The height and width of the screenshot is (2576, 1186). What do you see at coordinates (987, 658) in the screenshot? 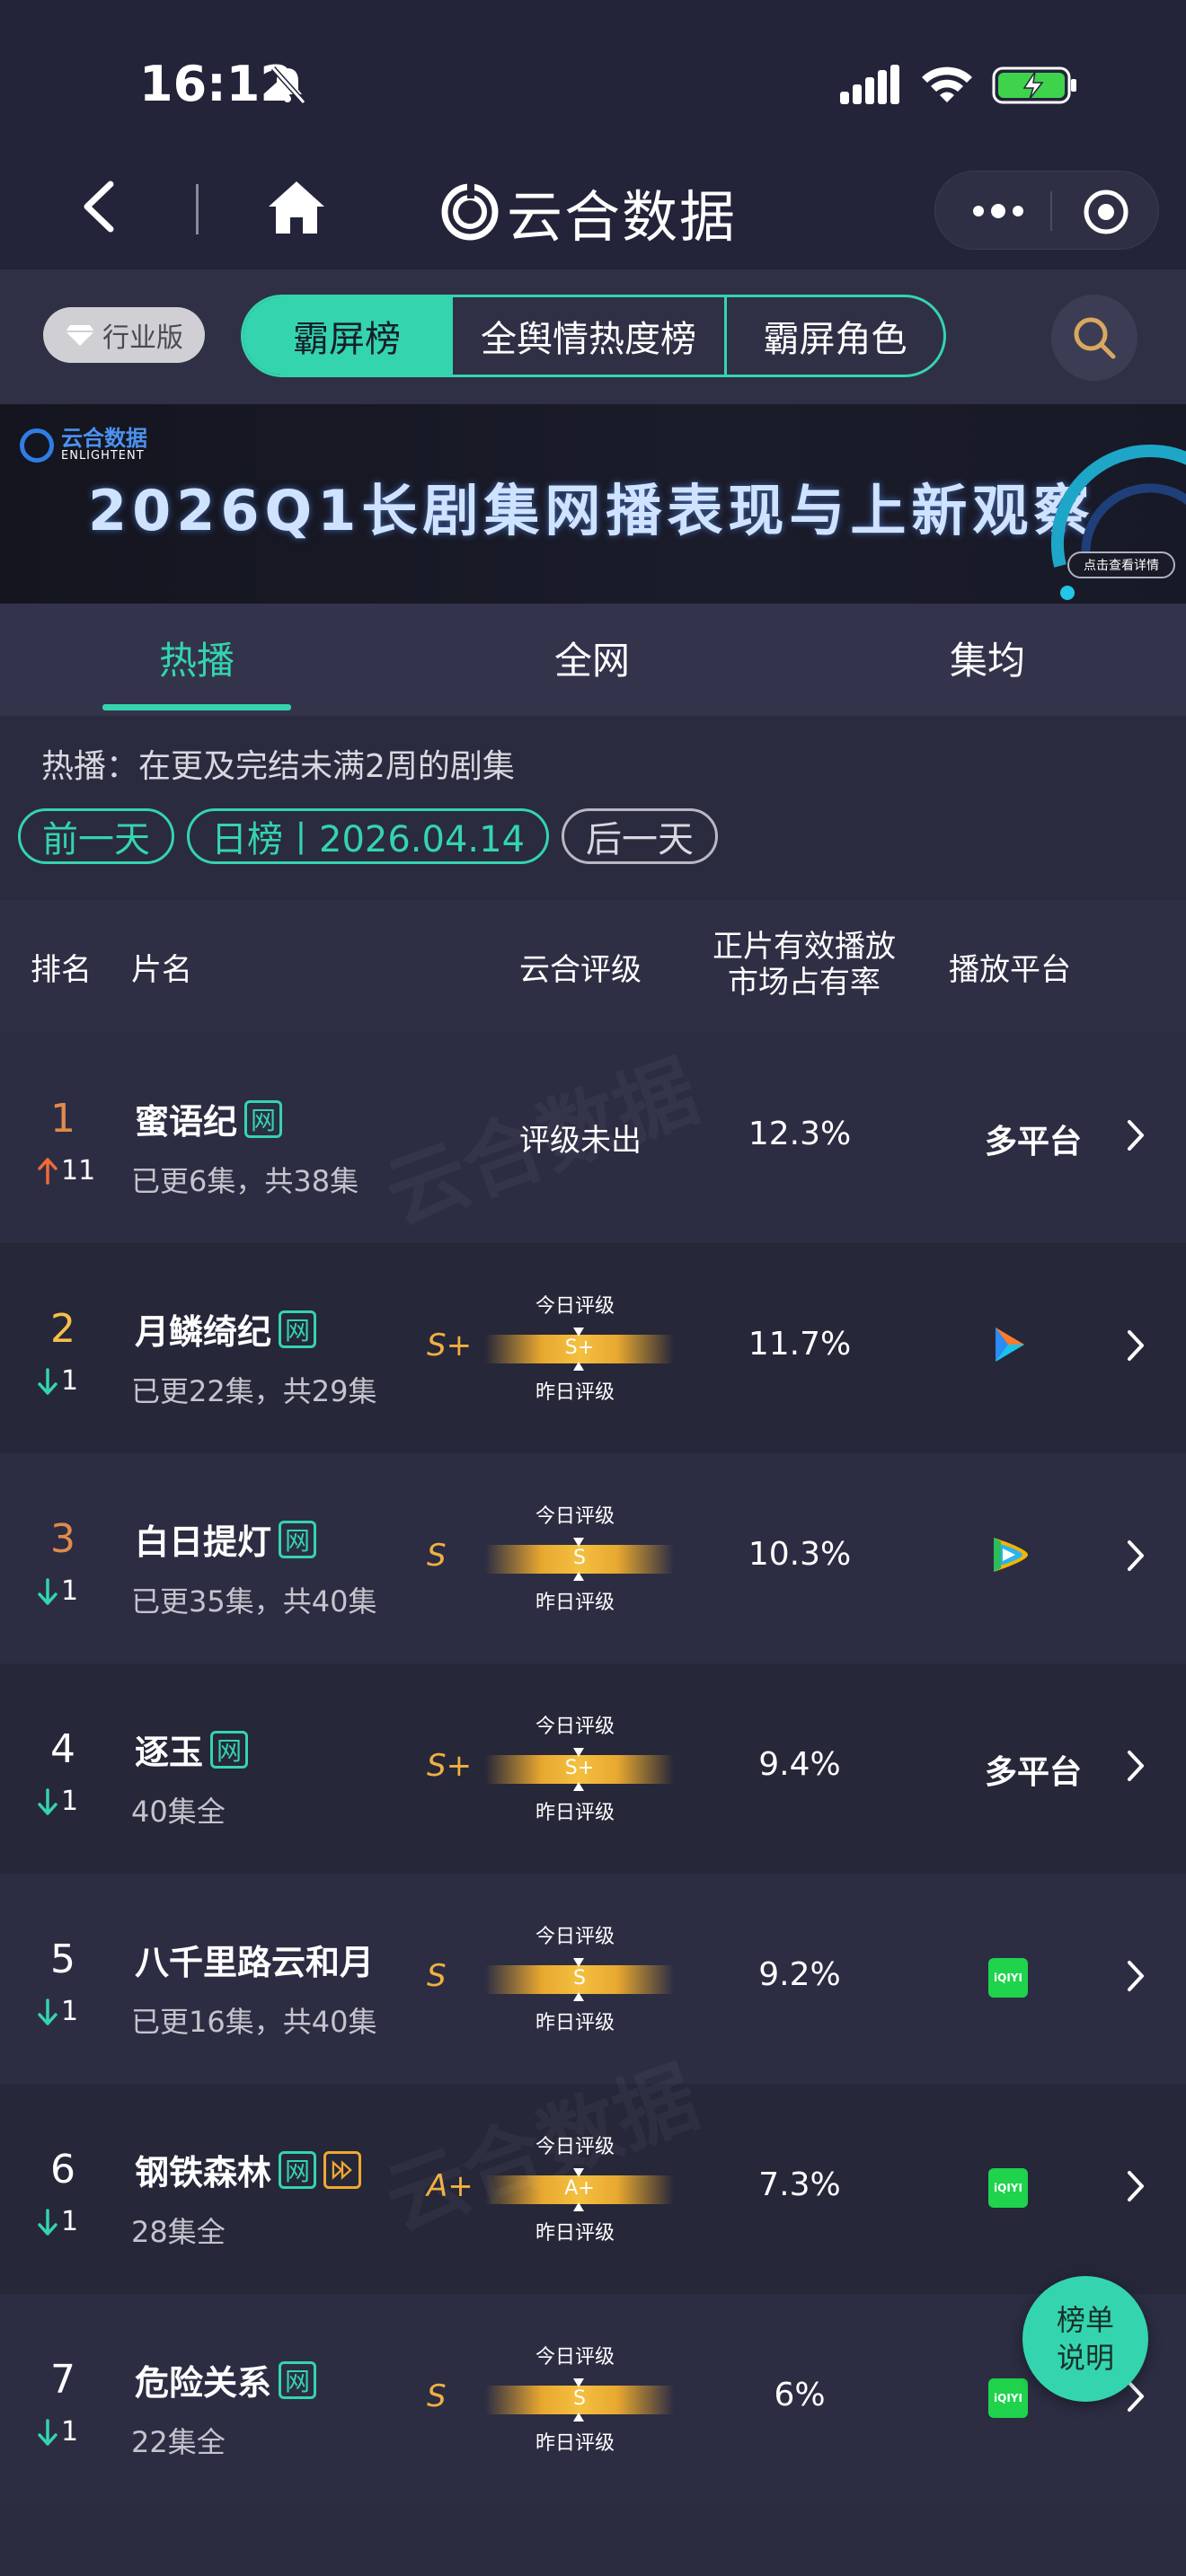
I see `tab-per-episode: 集均` at bounding box center [987, 658].